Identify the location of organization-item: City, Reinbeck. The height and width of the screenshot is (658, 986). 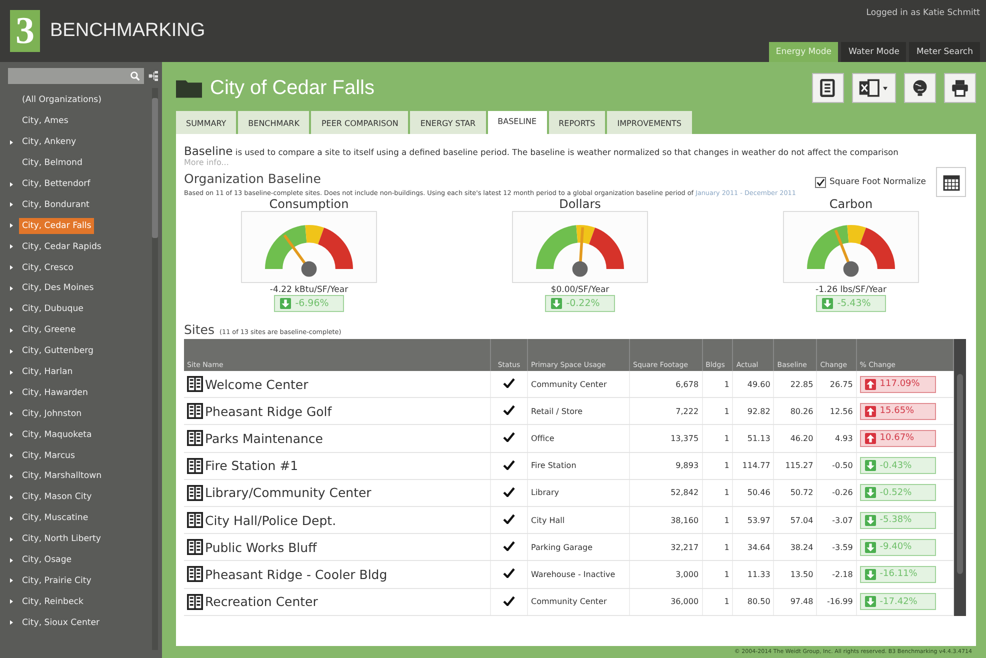
(52, 602).